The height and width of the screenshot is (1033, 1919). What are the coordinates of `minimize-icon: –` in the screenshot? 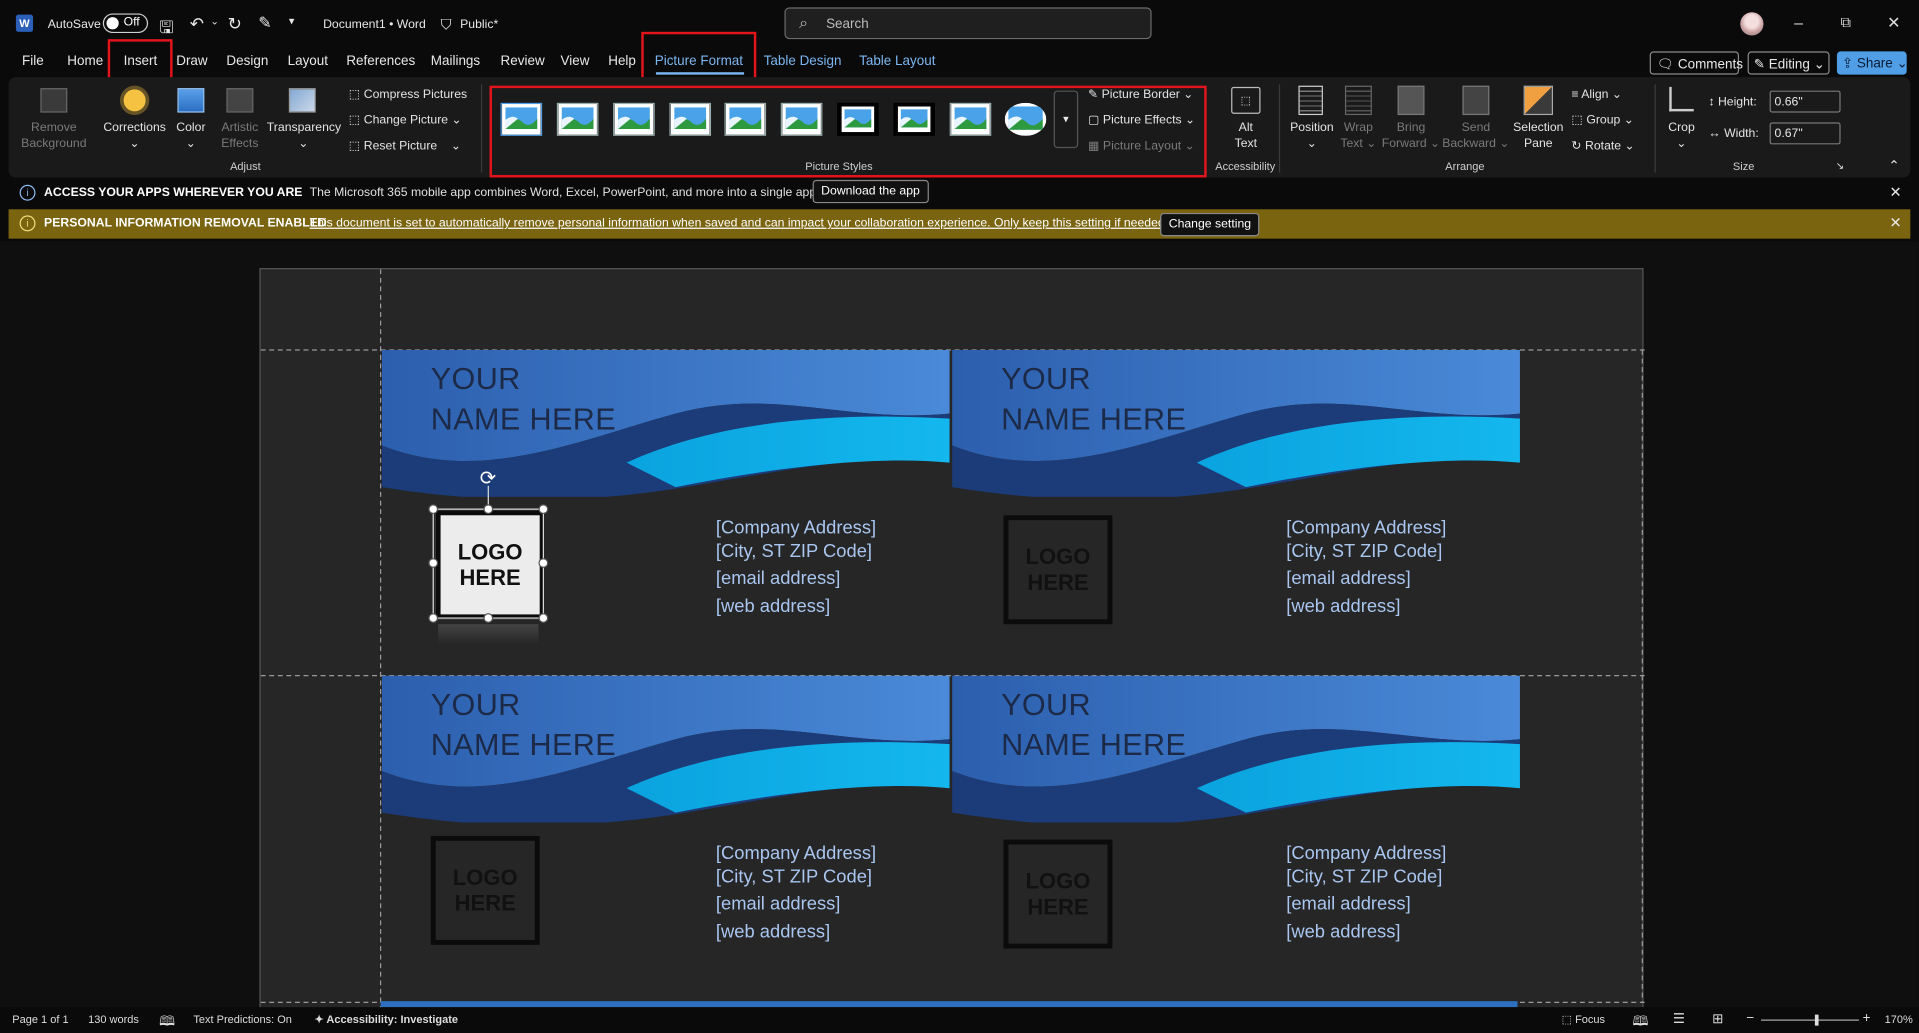 It's located at (1798, 22).